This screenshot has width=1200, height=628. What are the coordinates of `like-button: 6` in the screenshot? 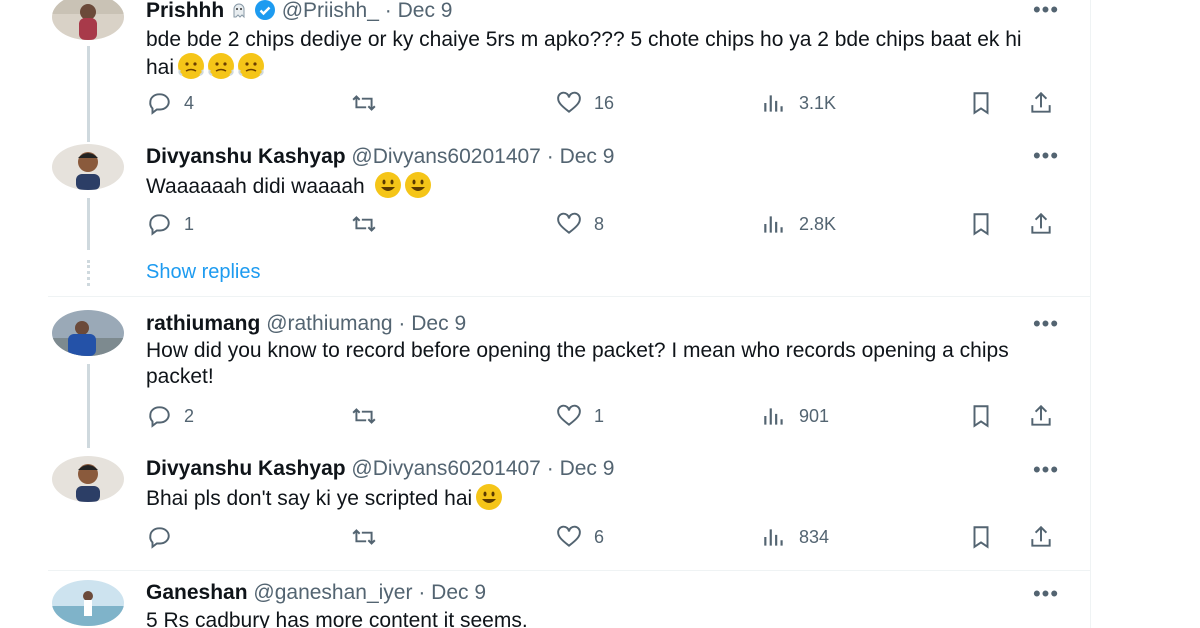 It's located at (580, 537).